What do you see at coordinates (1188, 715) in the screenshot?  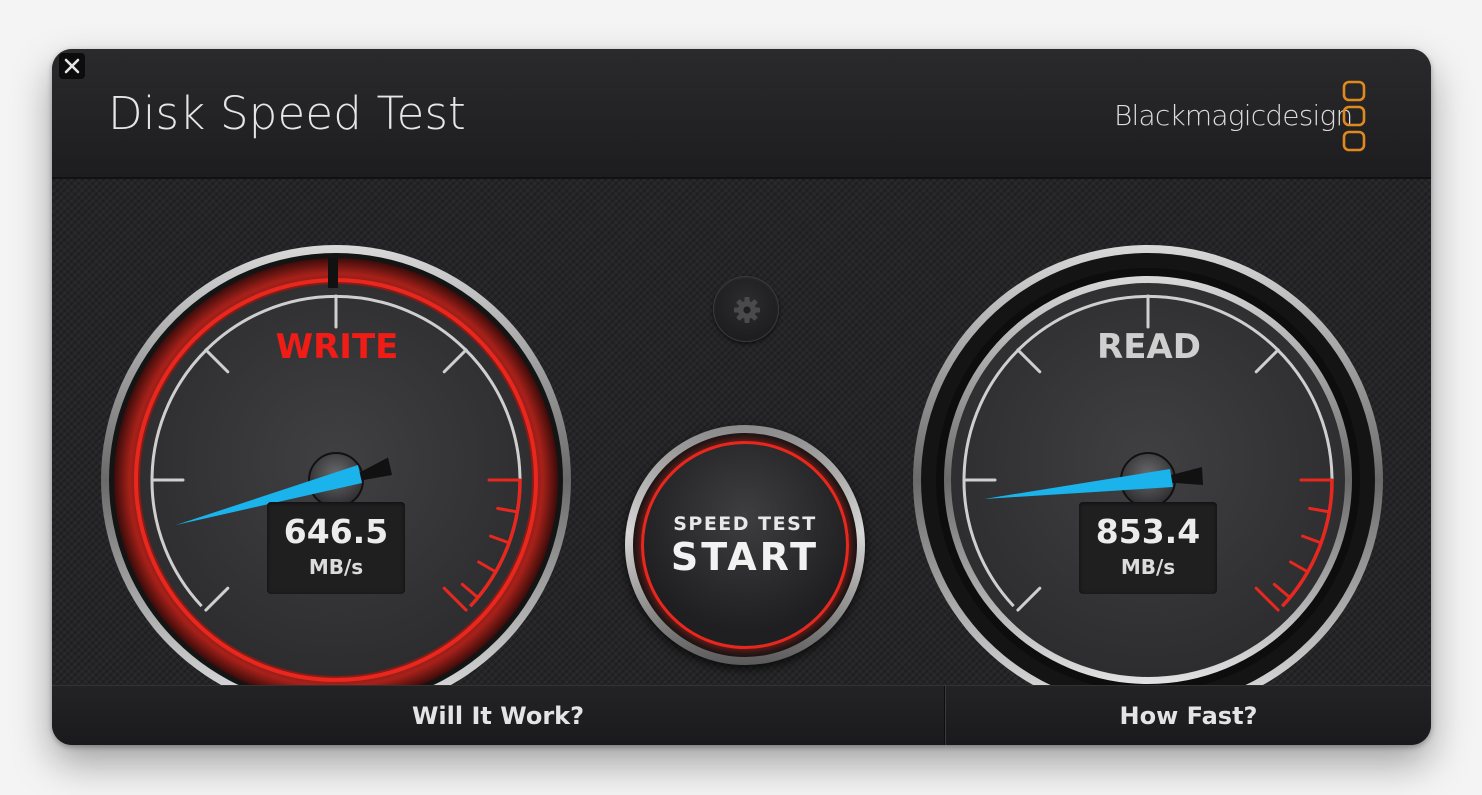 I see `how-fast-button: How Fast?` at bounding box center [1188, 715].